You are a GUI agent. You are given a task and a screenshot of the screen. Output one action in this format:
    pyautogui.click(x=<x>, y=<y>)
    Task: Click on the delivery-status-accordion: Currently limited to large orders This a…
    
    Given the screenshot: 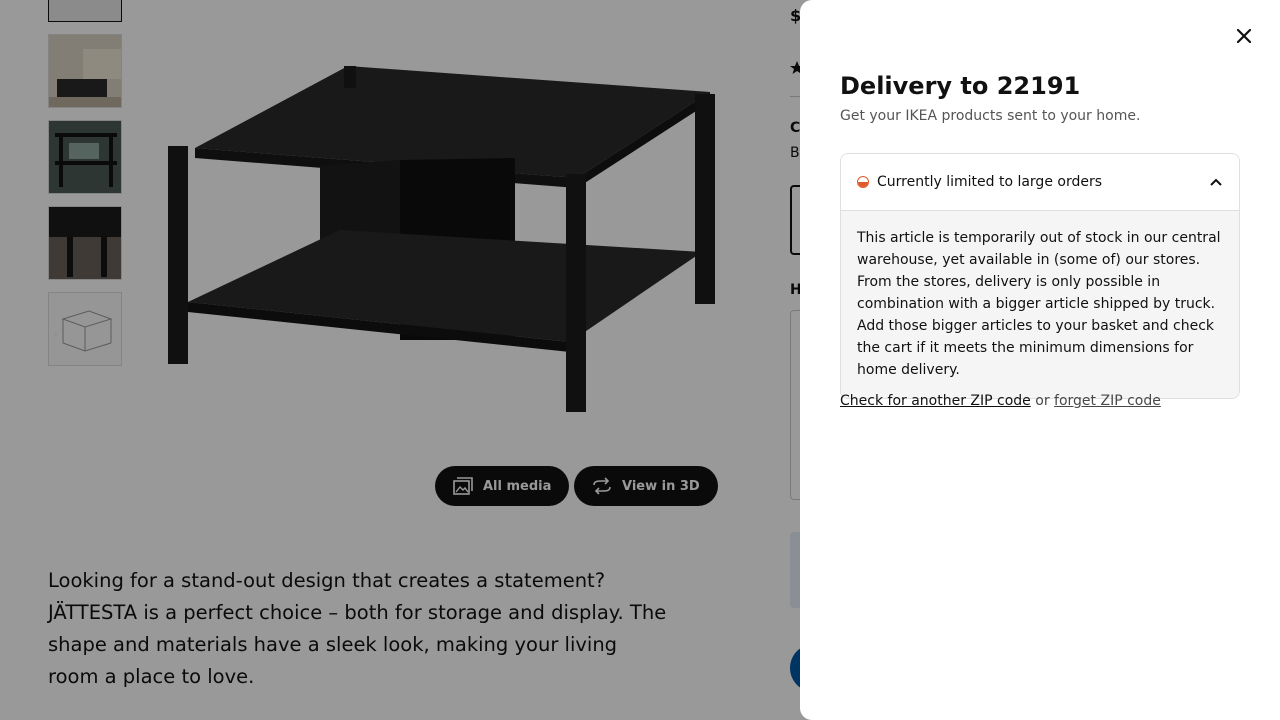 What is the action you would take?
    pyautogui.click(x=1040, y=276)
    